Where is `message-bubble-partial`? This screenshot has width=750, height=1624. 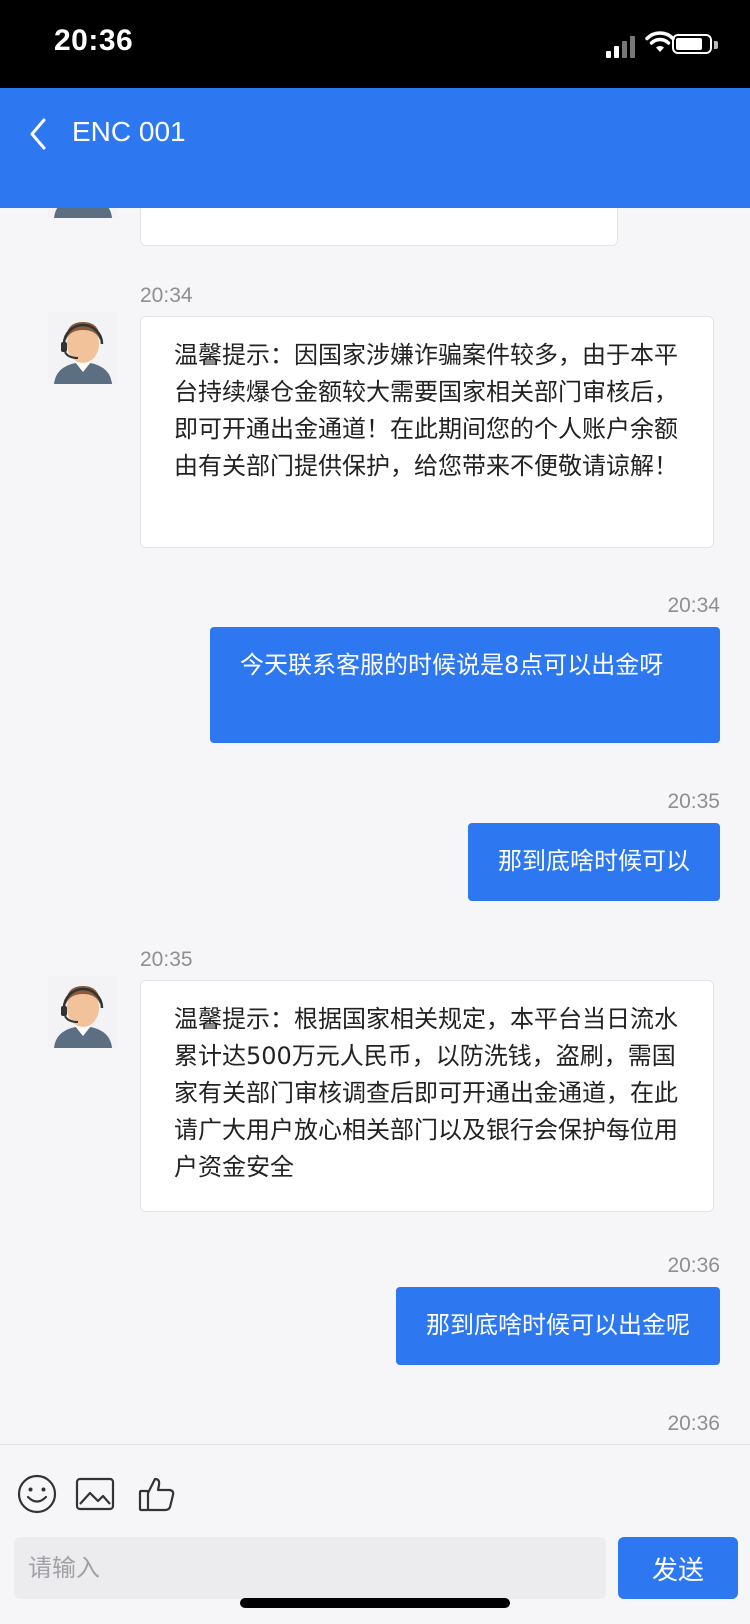
message-bubble-partial is located at coordinates (379, 227).